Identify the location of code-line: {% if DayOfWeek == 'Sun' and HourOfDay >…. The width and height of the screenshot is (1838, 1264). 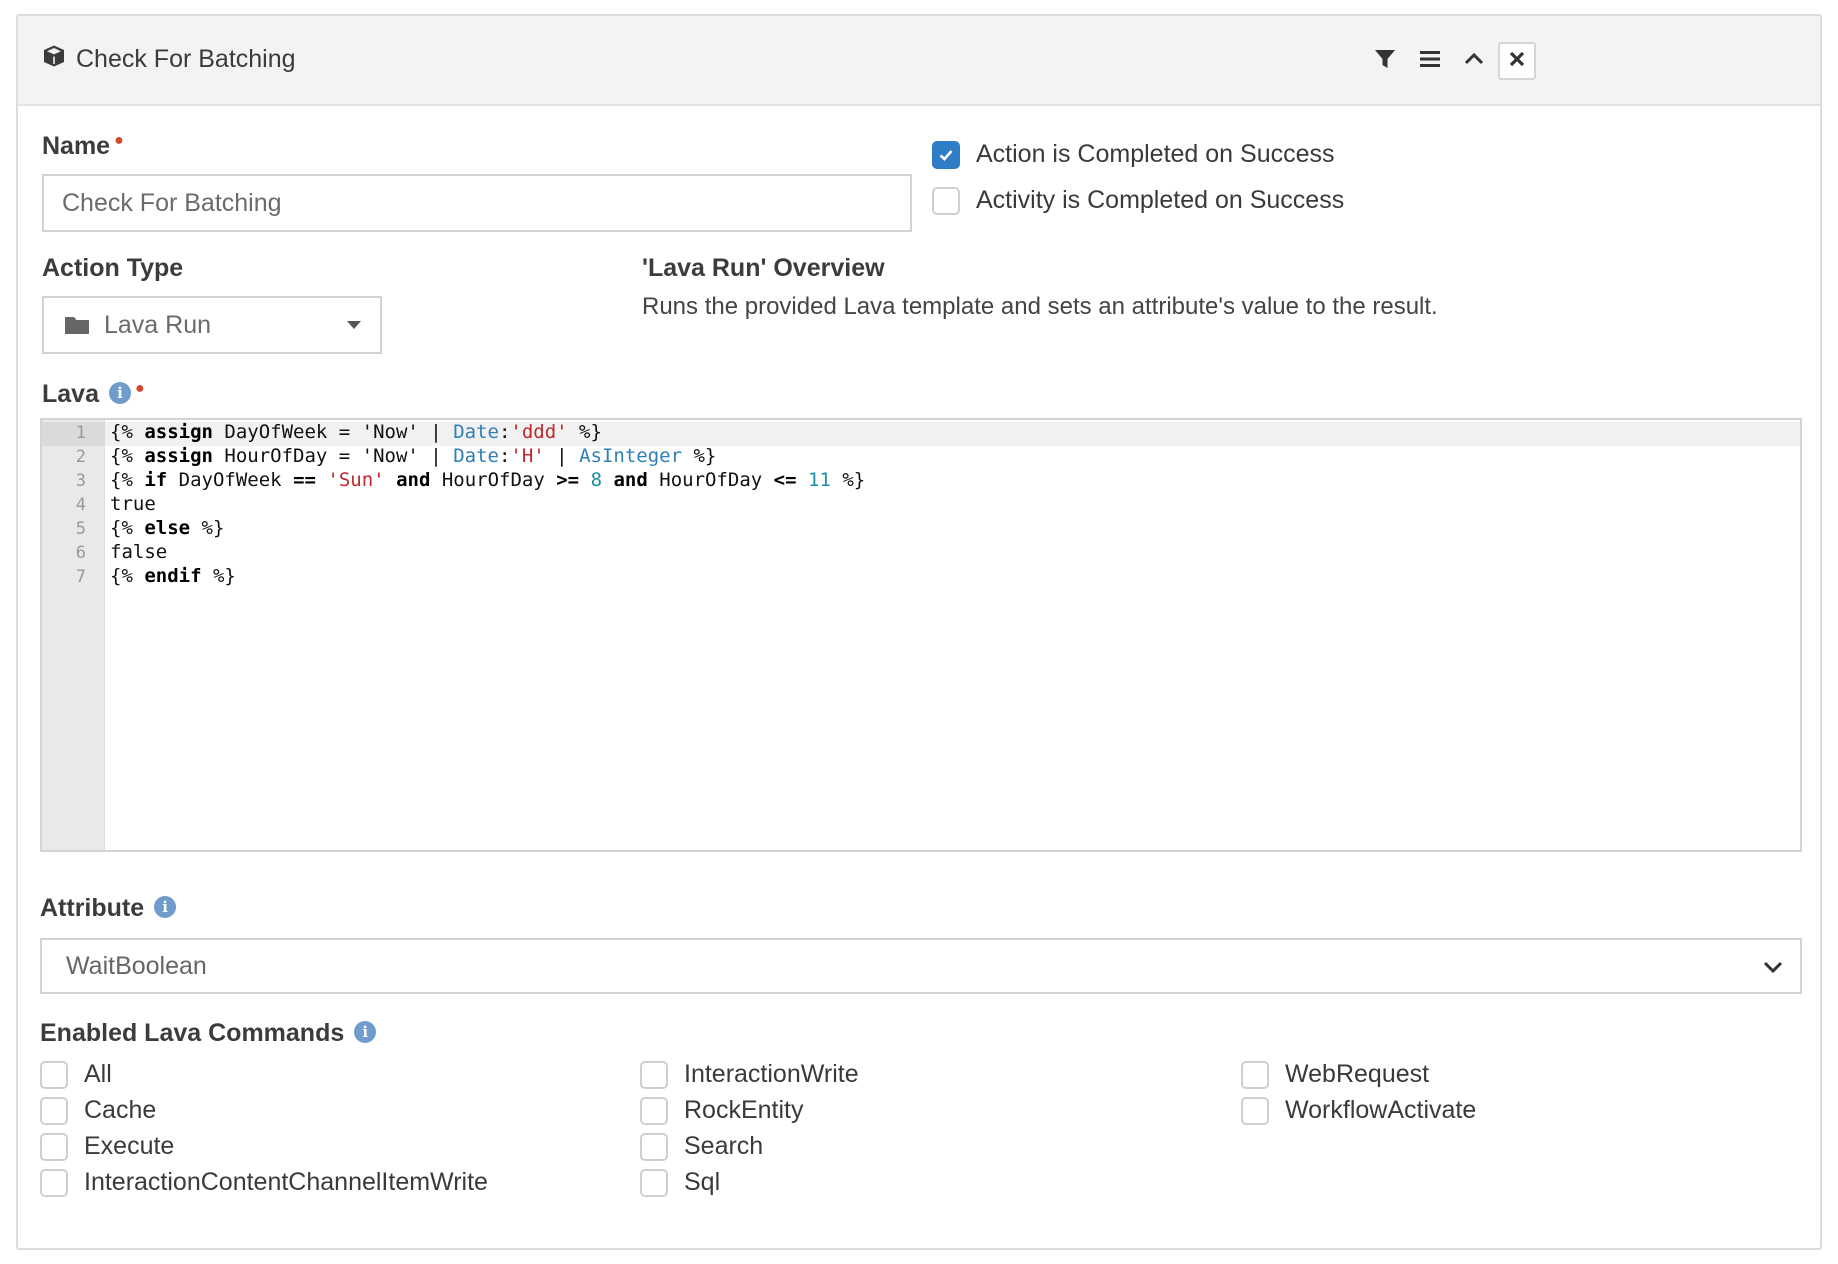
(487, 480).